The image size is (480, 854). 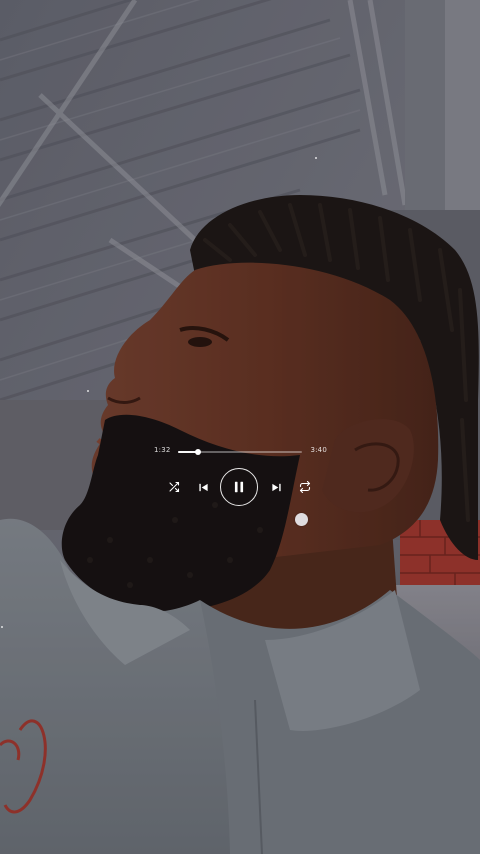 I want to click on next-button, so click(x=276, y=487).